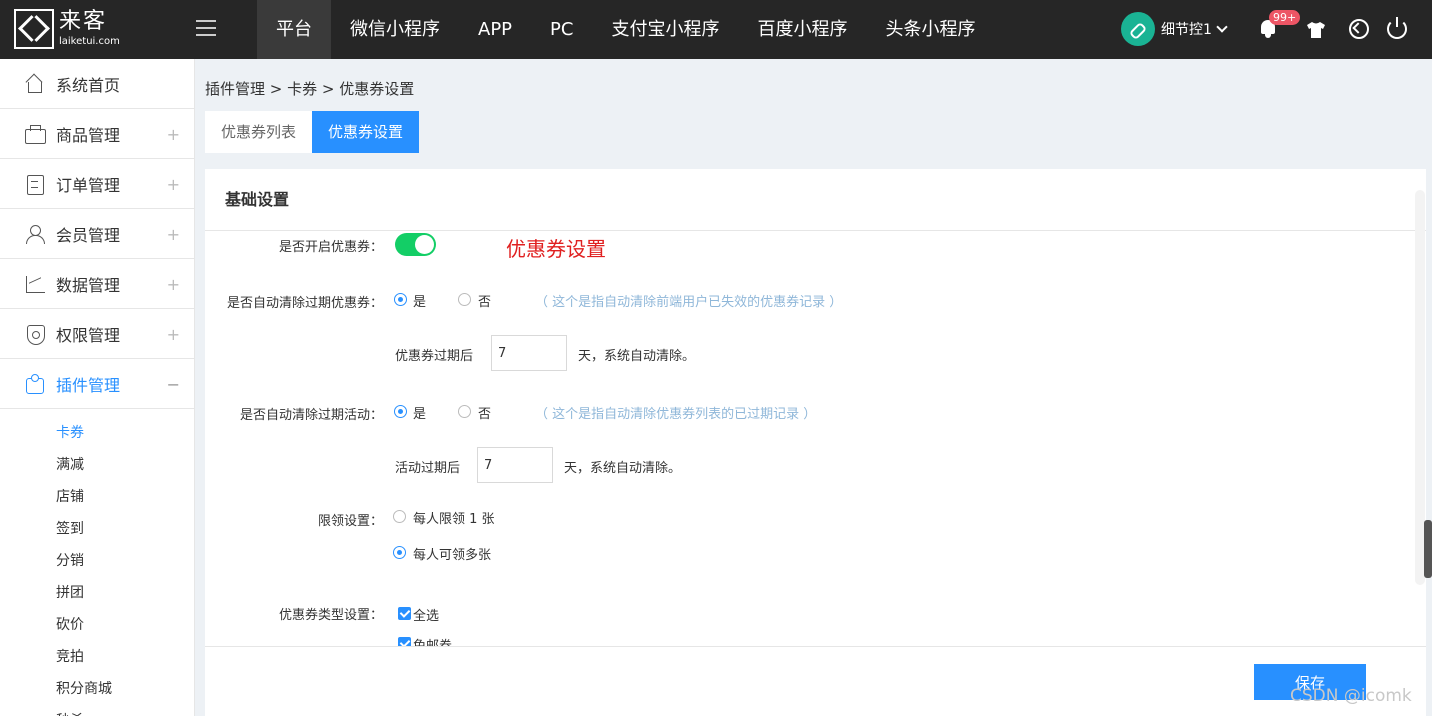 The image size is (1432, 716). Describe the element at coordinates (97, 497) in the screenshot. I see `submenu-item-store: 店铺` at that location.